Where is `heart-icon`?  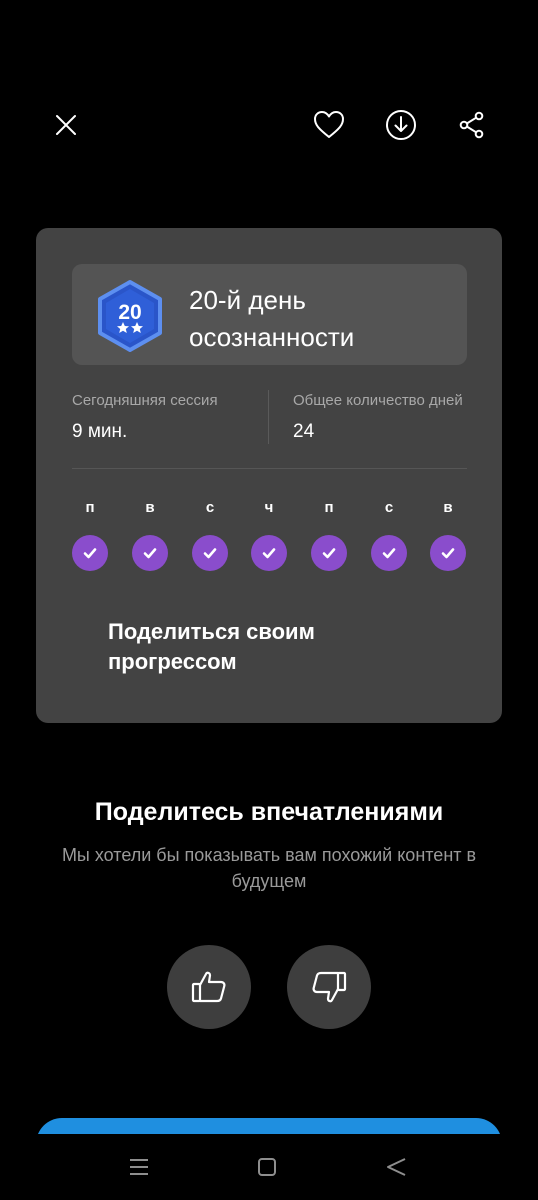 heart-icon is located at coordinates (329, 124).